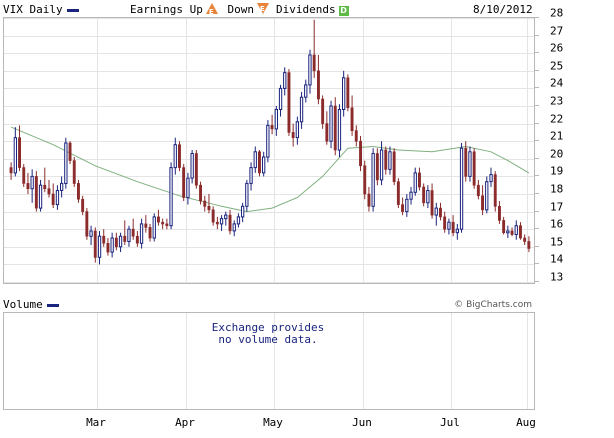  I want to click on y-tick-label: 17, so click(556, 207).